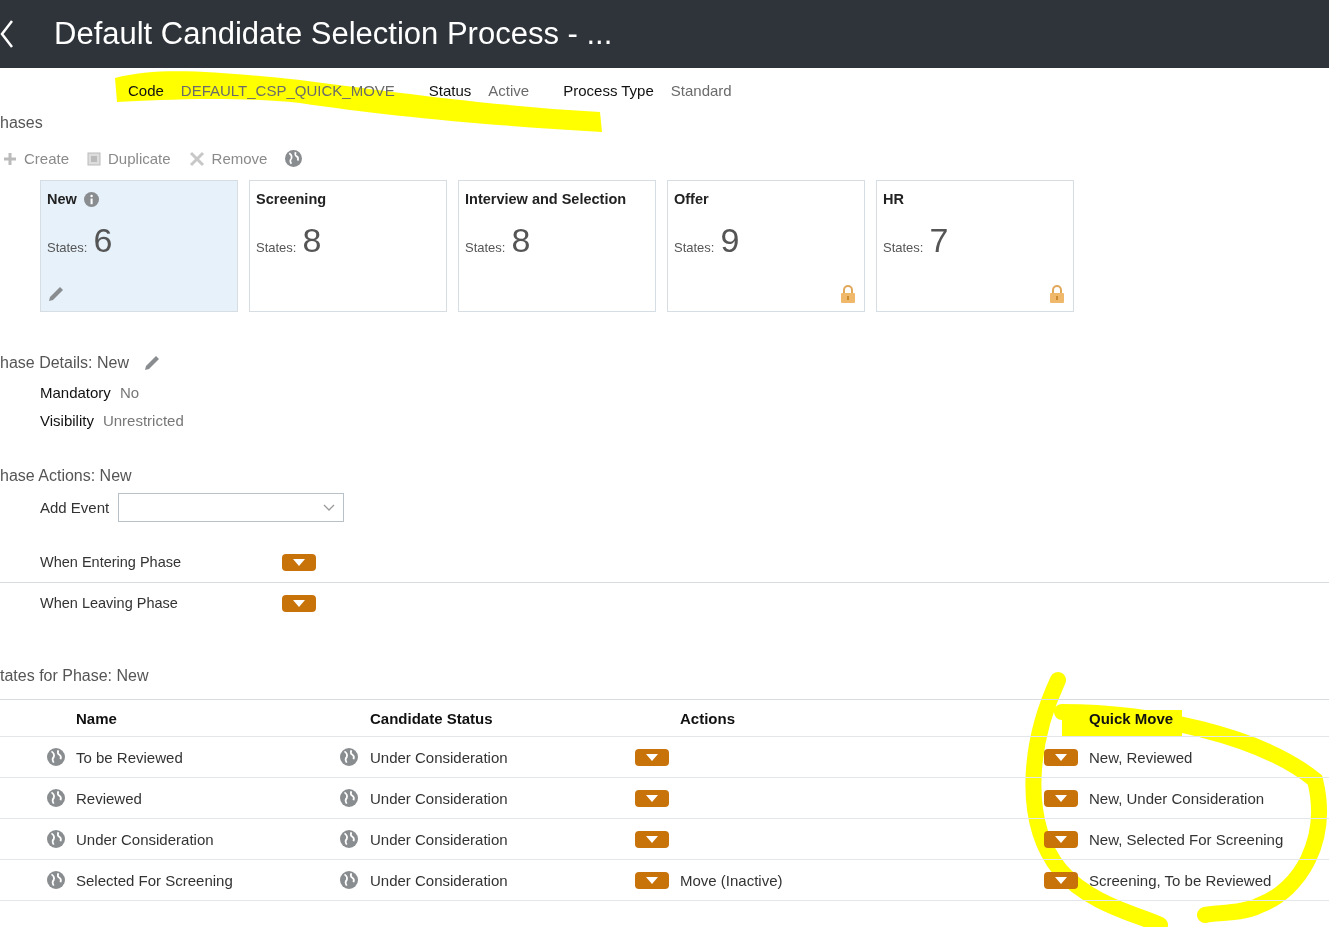 Image resolution: width=1329 pixels, height=927 pixels. I want to click on phase-card: Screening States: 8, so click(348, 246).